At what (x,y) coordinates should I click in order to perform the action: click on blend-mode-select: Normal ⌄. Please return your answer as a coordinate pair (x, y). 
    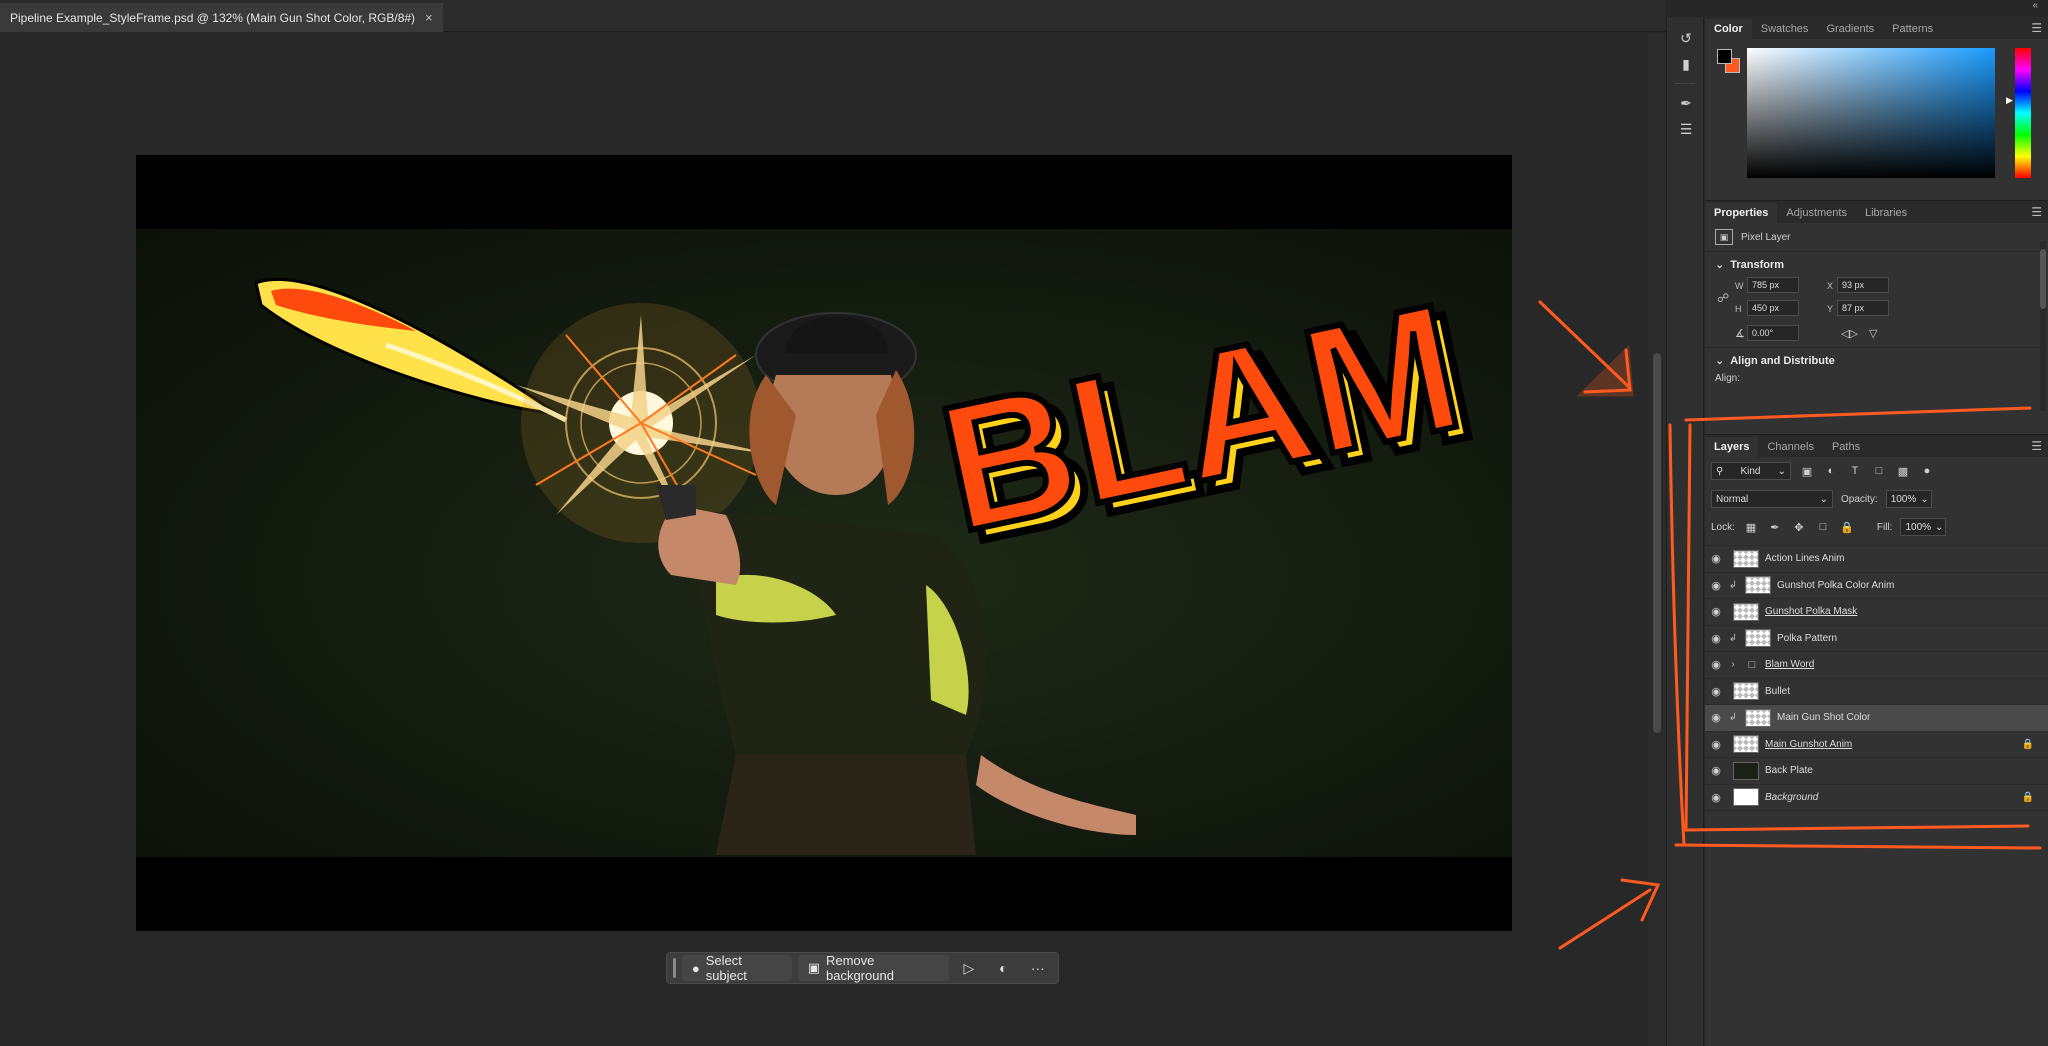
    Looking at the image, I should click on (1772, 499).